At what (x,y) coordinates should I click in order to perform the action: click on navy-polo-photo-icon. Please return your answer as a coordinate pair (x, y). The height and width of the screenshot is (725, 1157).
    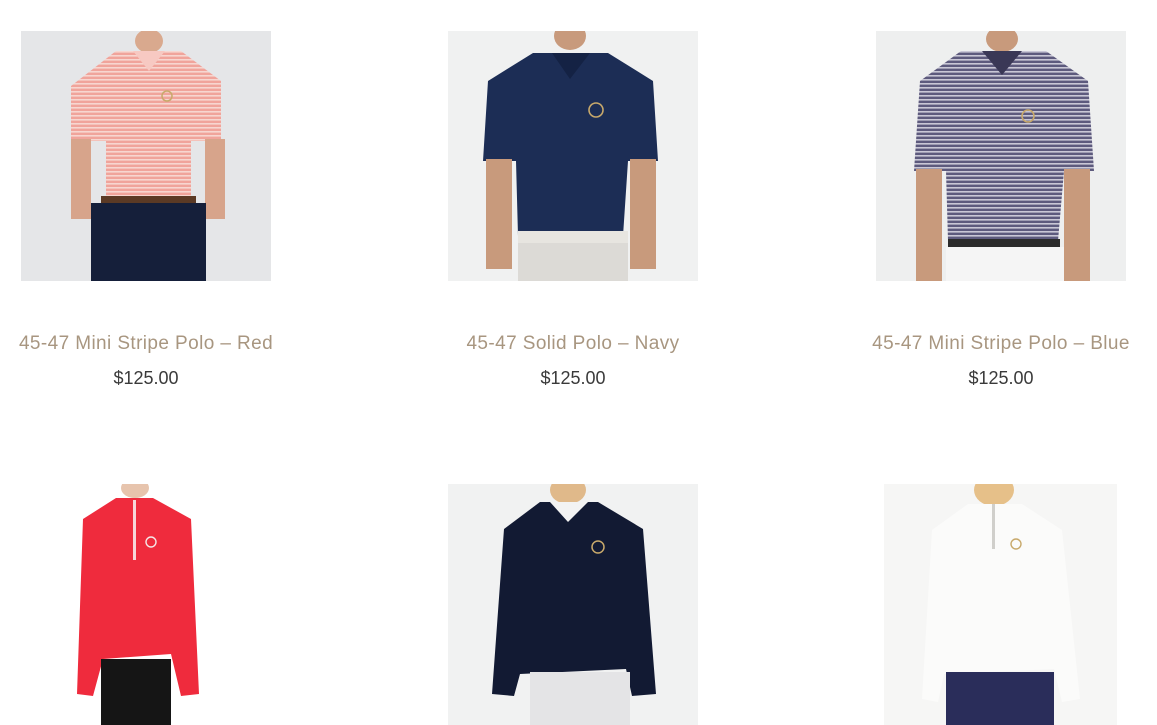
    Looking at the image, I should click on (573, 156).